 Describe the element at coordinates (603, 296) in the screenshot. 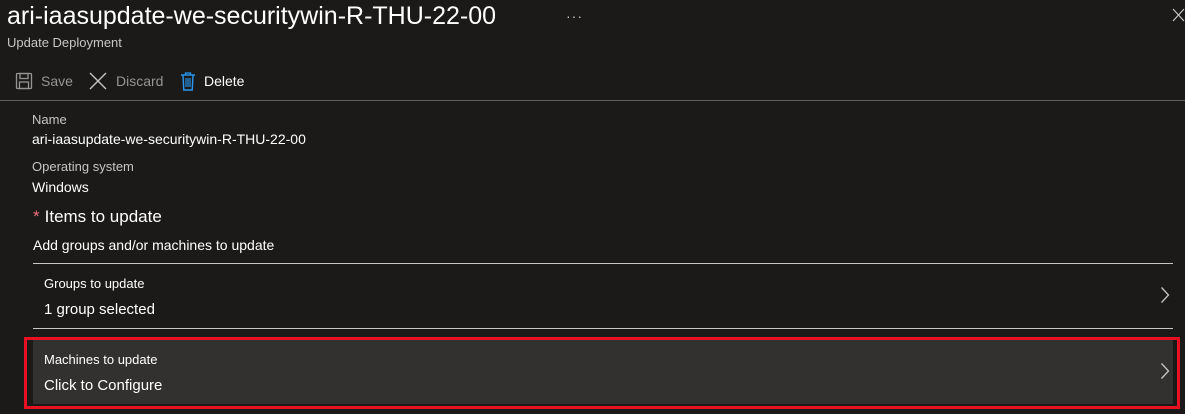

I see `groups-to-update-row: Groups to update 1 group selected` at that location.